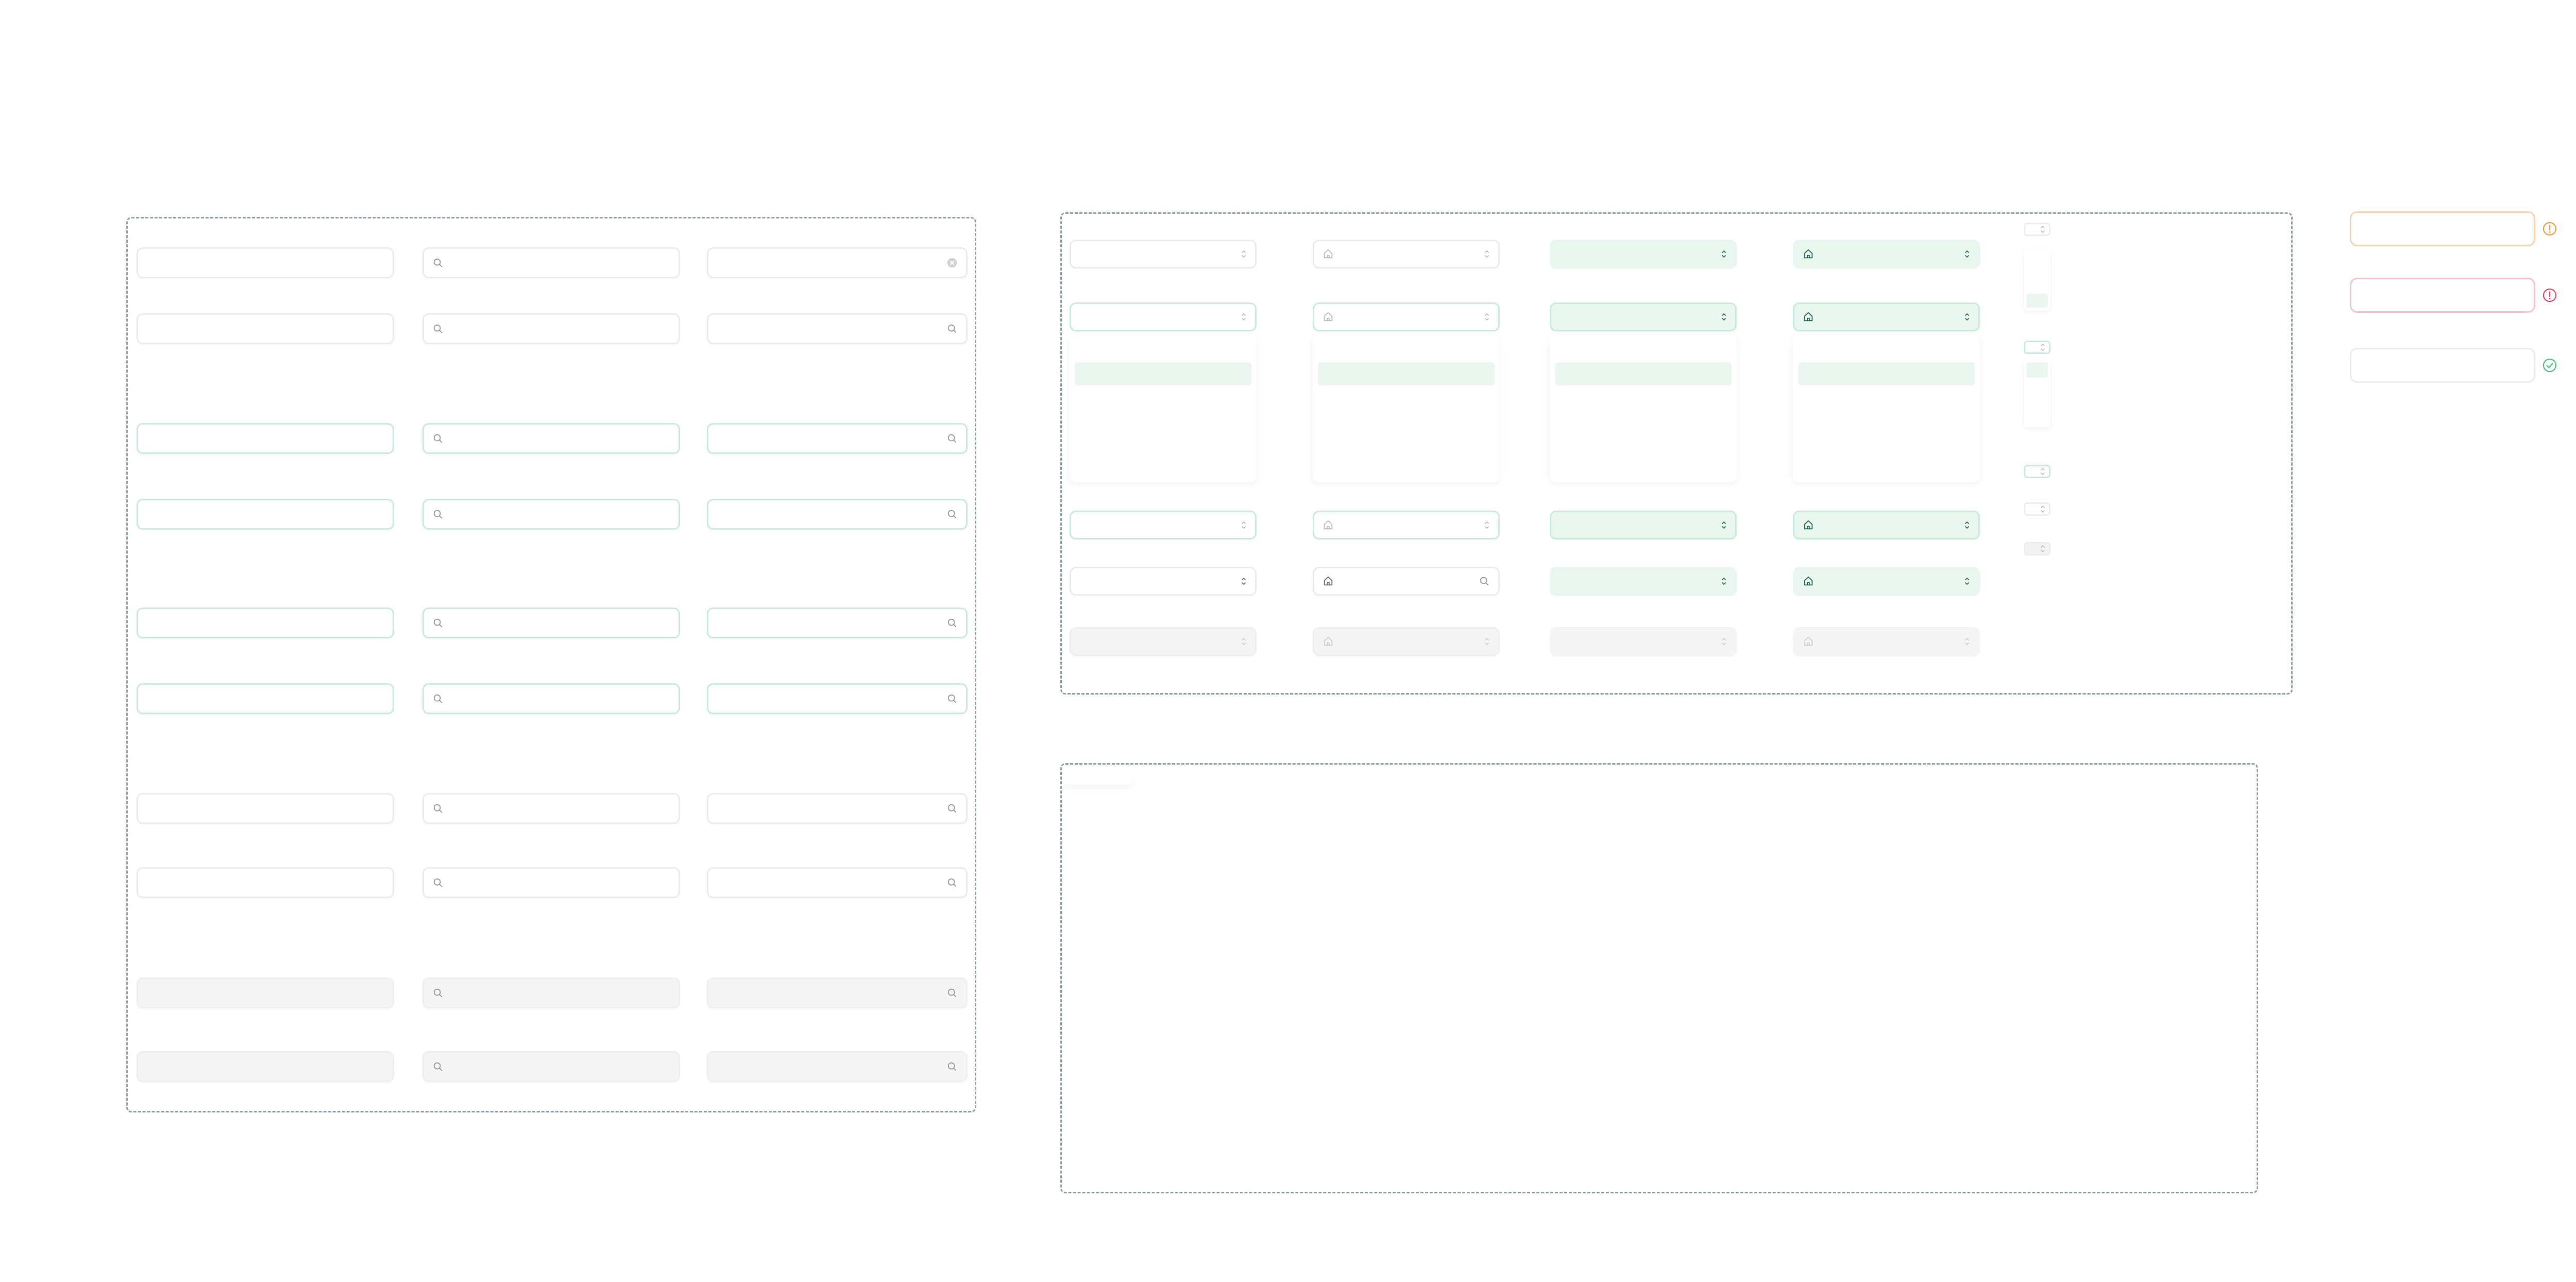  I want to click on dropdown-menu, so click(1887, 408).